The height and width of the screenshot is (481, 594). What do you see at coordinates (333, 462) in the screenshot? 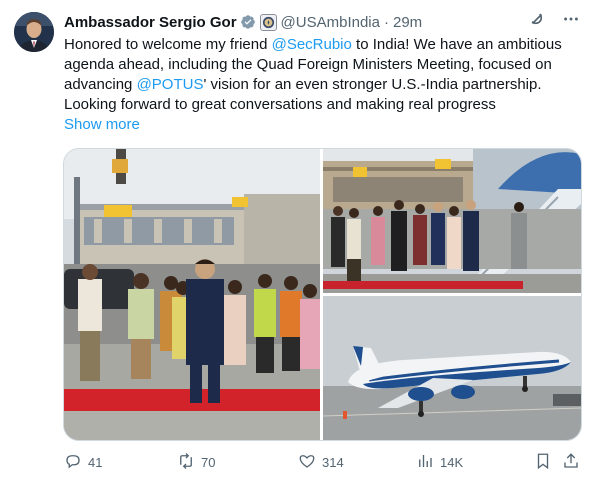
I see `like-count: 314` at bounding box center [333, 462].